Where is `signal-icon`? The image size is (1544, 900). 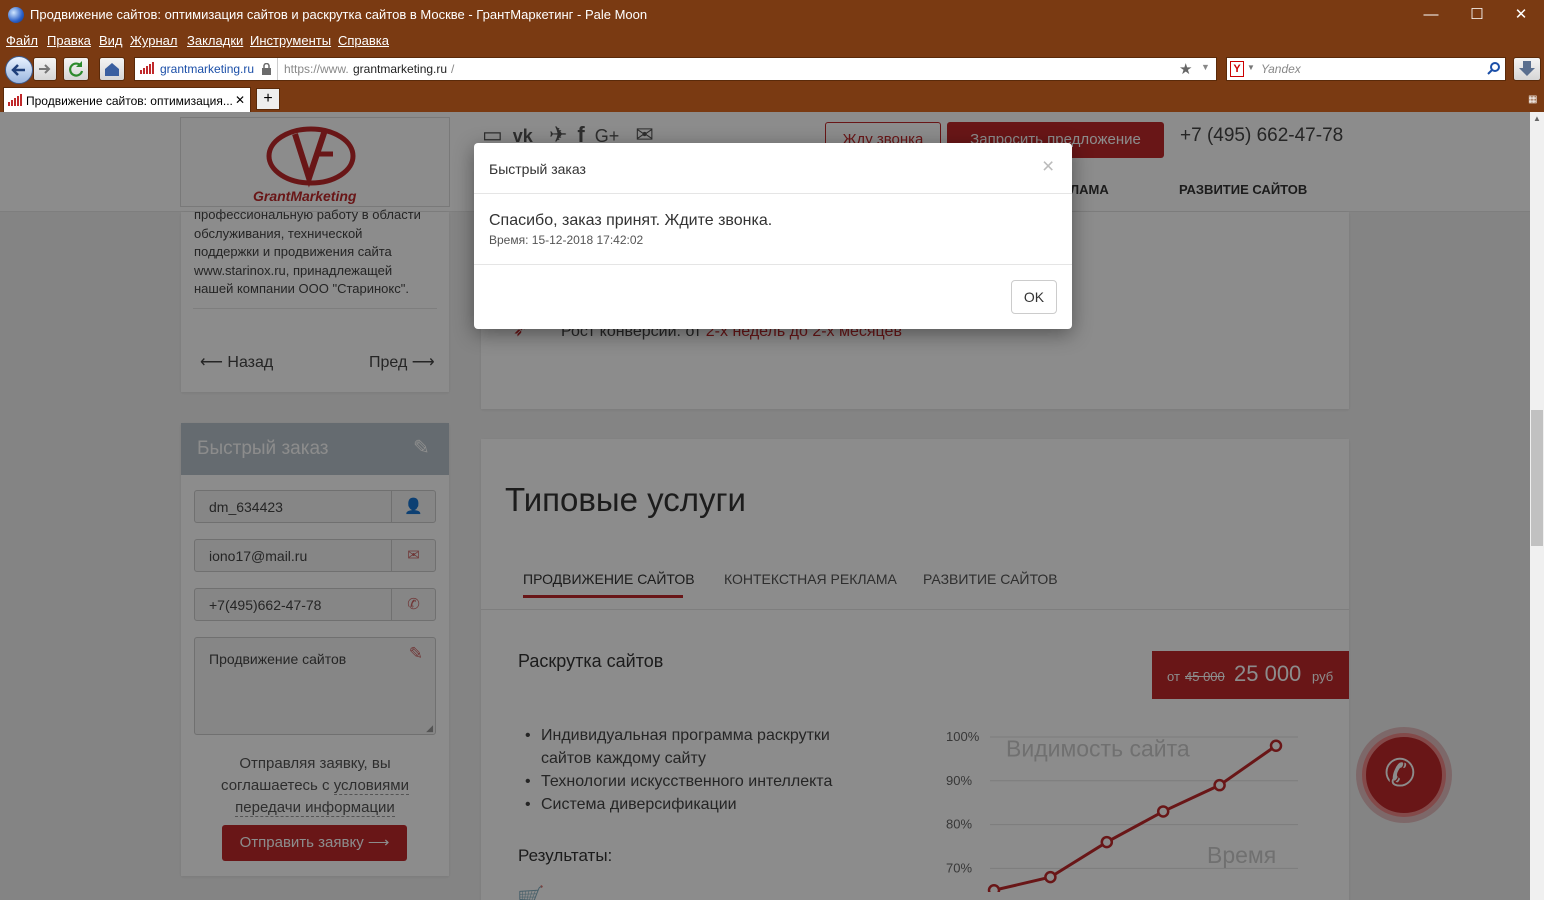 signal-icon is located at coordinates (147, 68).